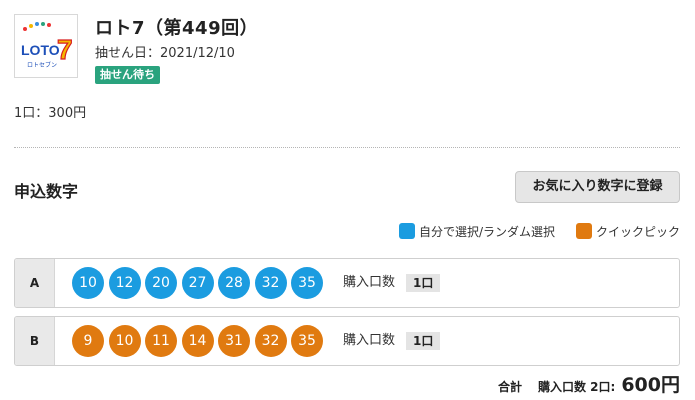 Image resolution: width=695 pixels, height=400 pixels. What do you see at coordinates (35, 283) in the screenshot?
I see `row-label: A` at bounding box center [35, 283].